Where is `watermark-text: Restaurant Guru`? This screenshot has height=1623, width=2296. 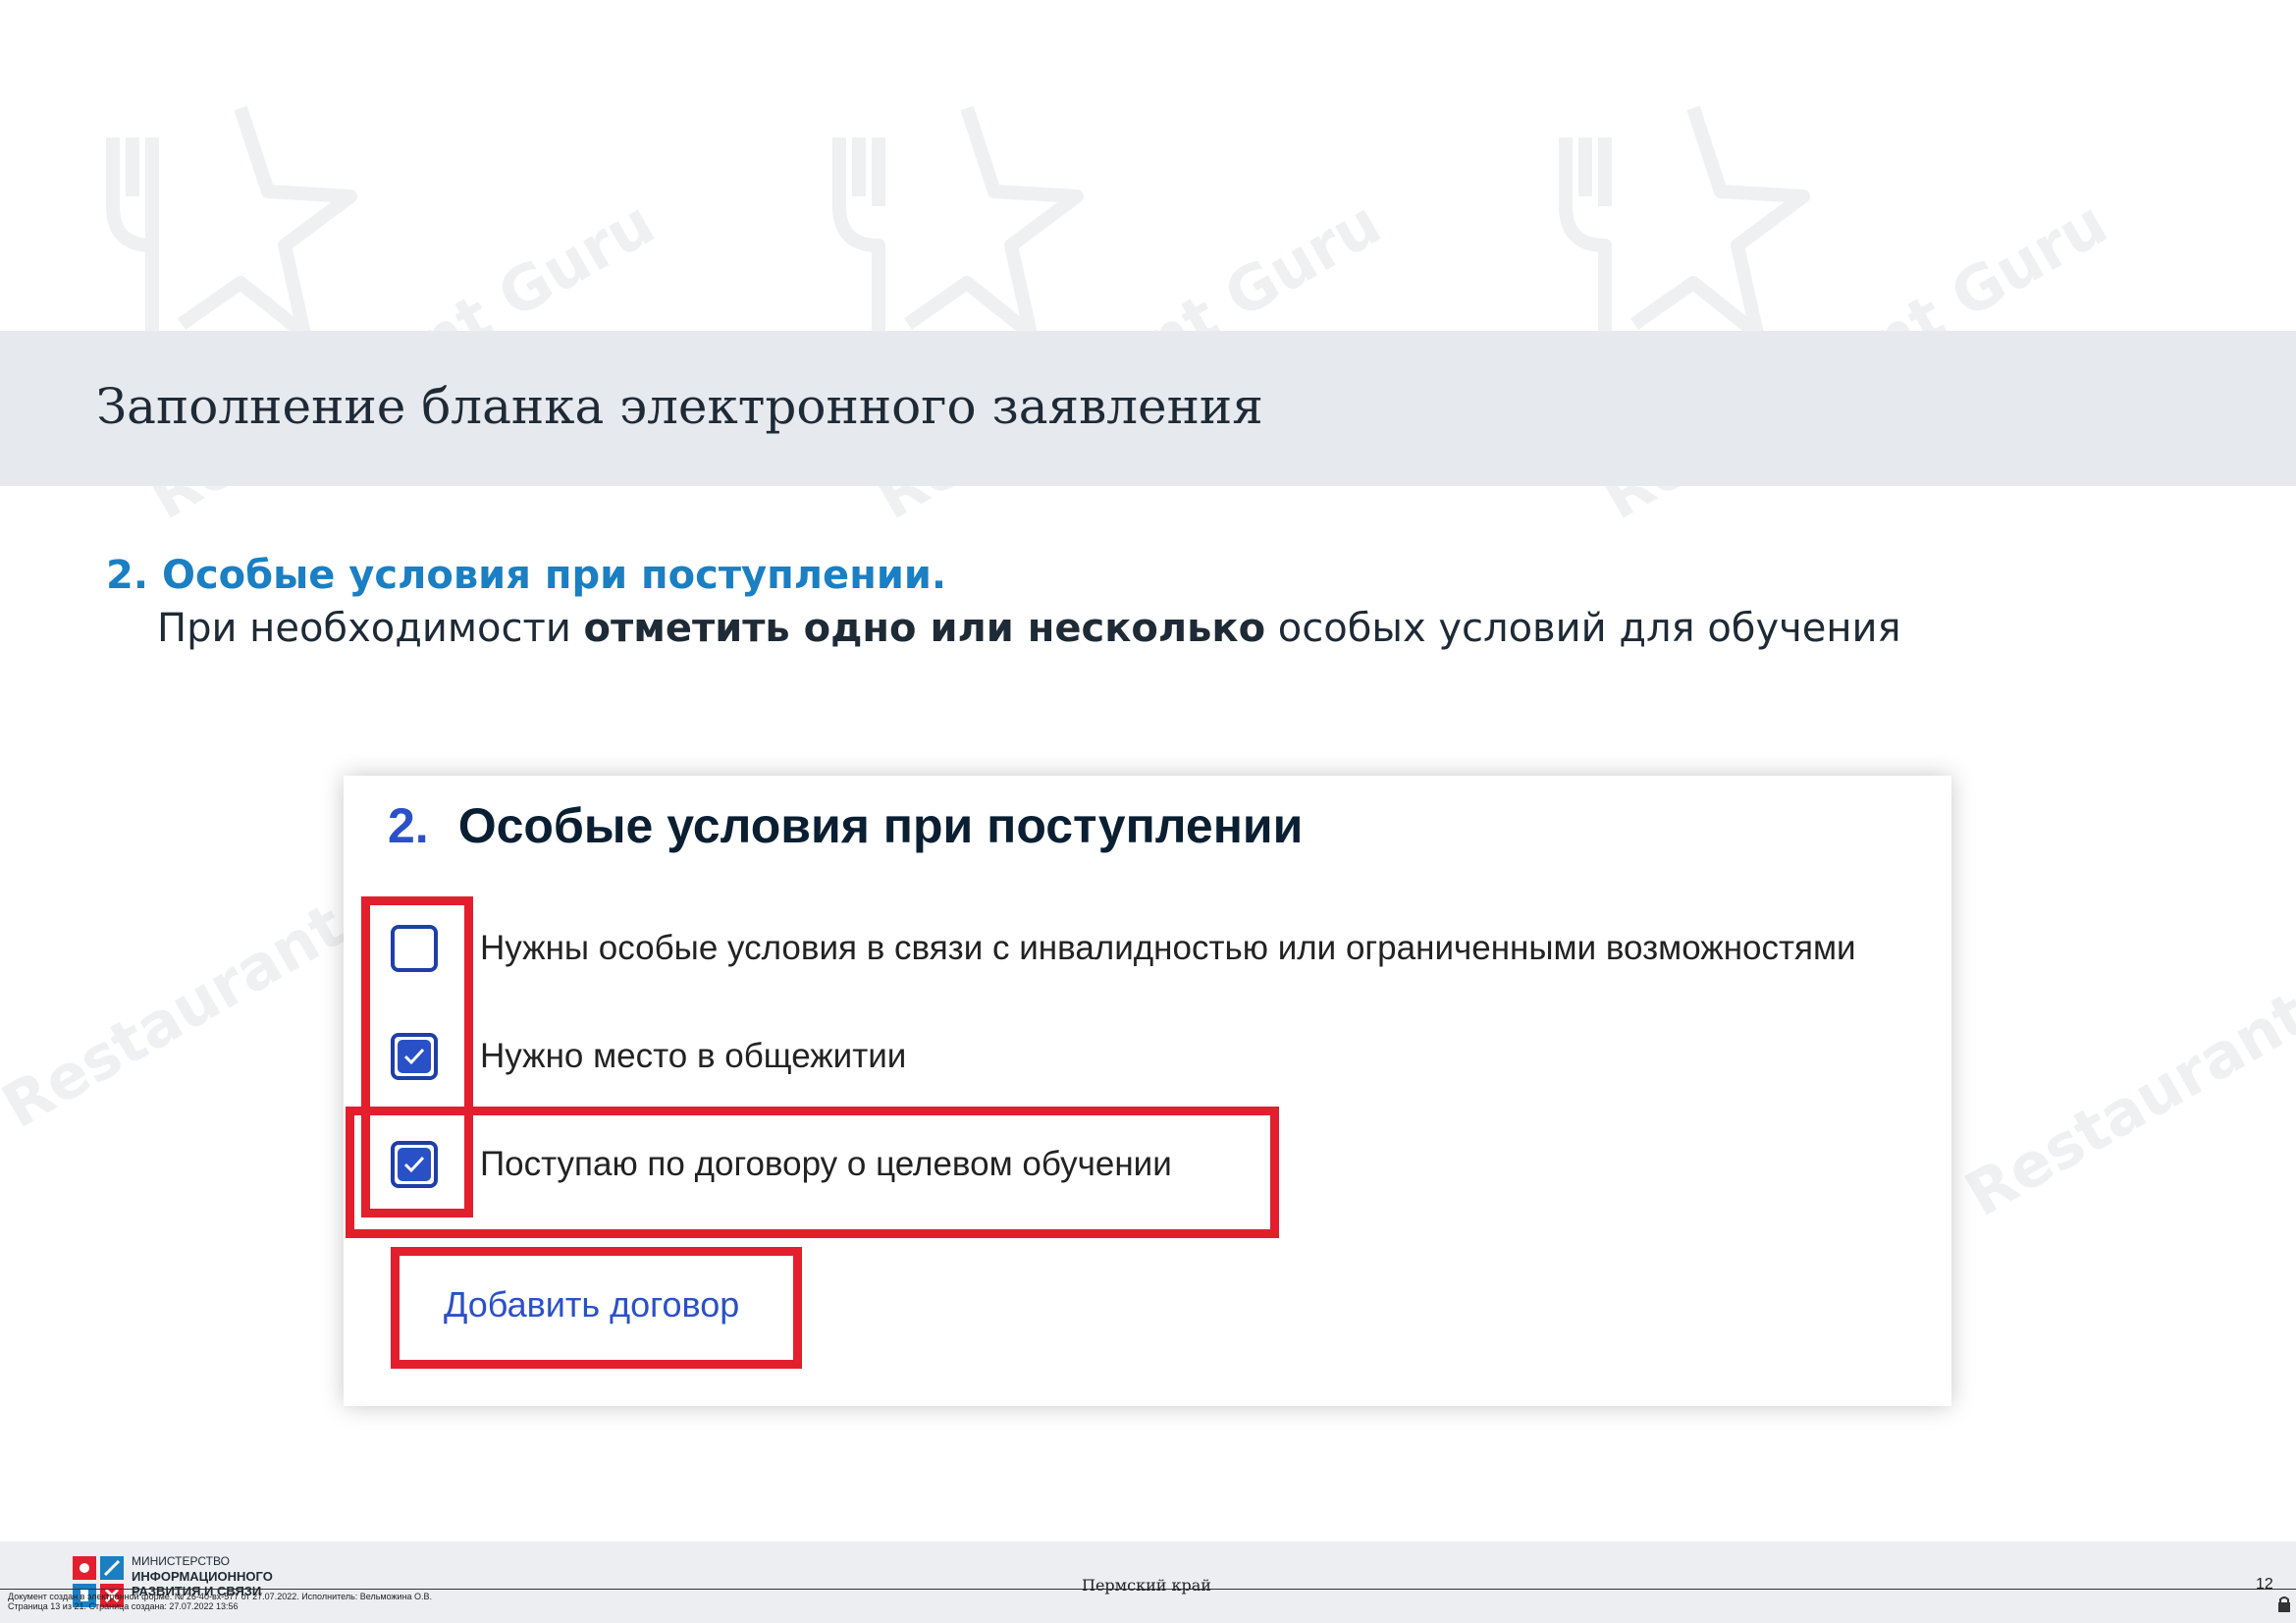 watermark-text: Restaurant Guru is located at coordinates (2124, 1057).